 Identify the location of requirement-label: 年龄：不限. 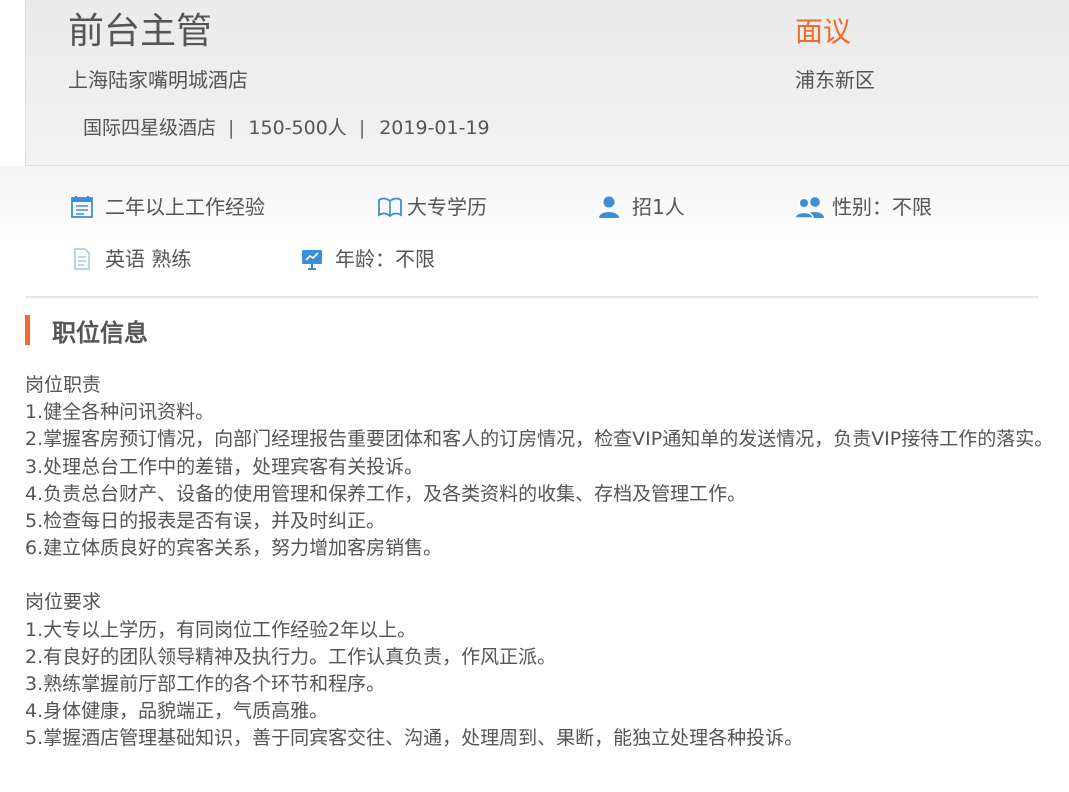
(385, 259).